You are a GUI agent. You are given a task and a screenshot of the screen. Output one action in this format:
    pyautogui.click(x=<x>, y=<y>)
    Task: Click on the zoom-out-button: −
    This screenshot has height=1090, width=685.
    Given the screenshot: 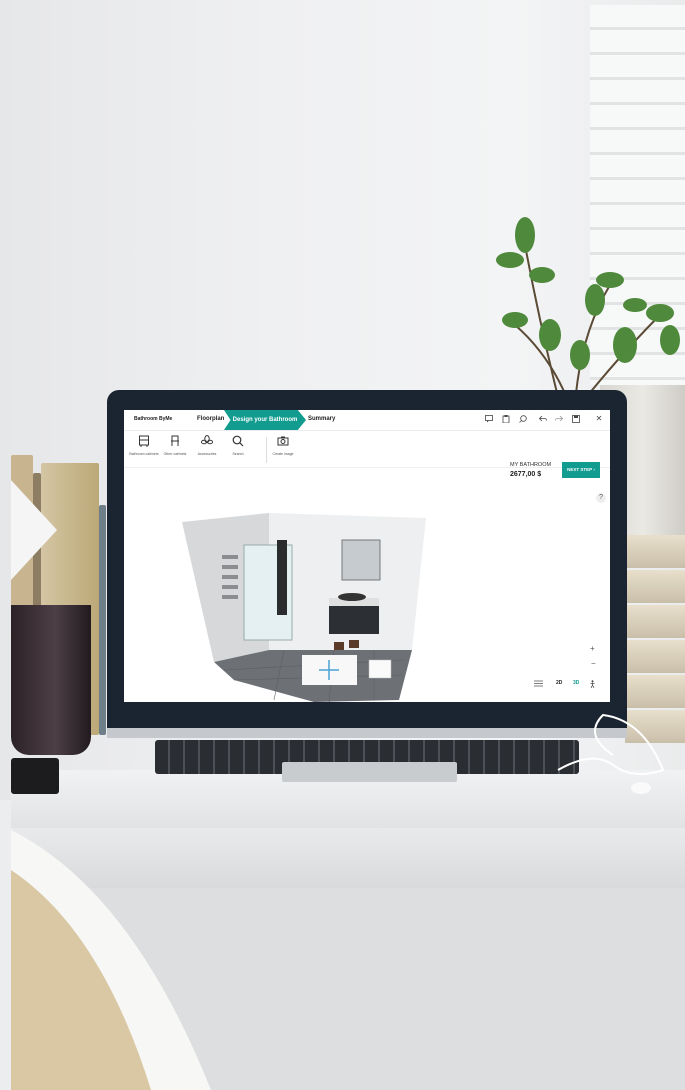 What is the action you would take?
    pyautogui.click(x=593, y=663)
    